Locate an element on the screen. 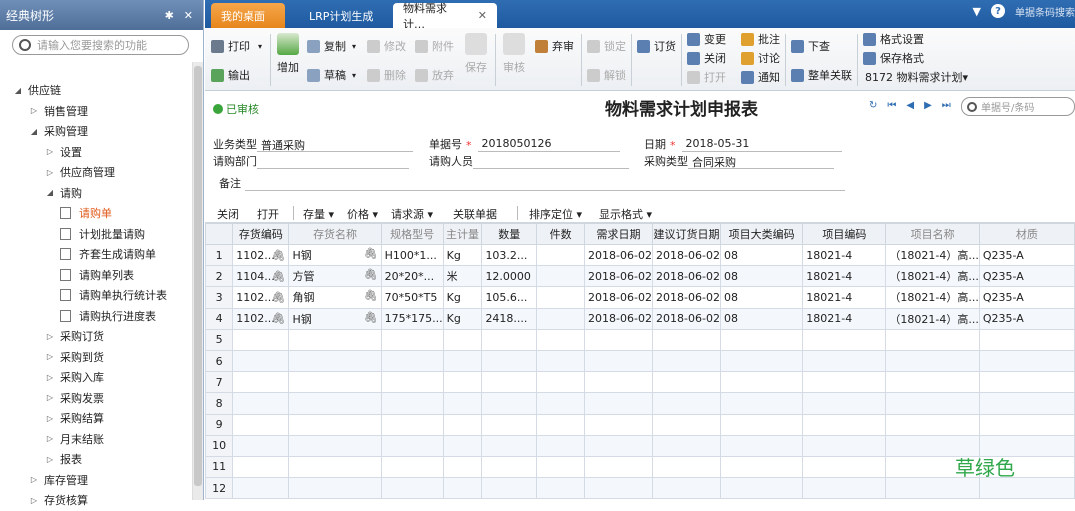 The height and width of the screenshot is (511, 1075). draft-button: 草稿 ▾ is located at coordinates (331, 75).